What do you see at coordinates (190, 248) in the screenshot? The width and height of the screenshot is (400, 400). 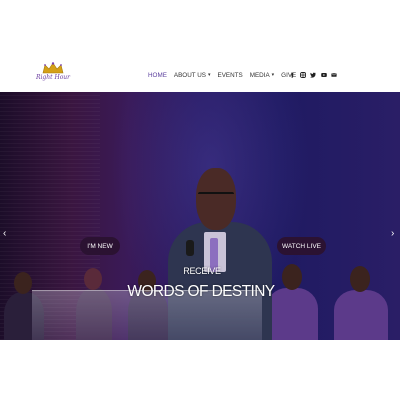 I see `microphone` at bounding box center [190, 248].